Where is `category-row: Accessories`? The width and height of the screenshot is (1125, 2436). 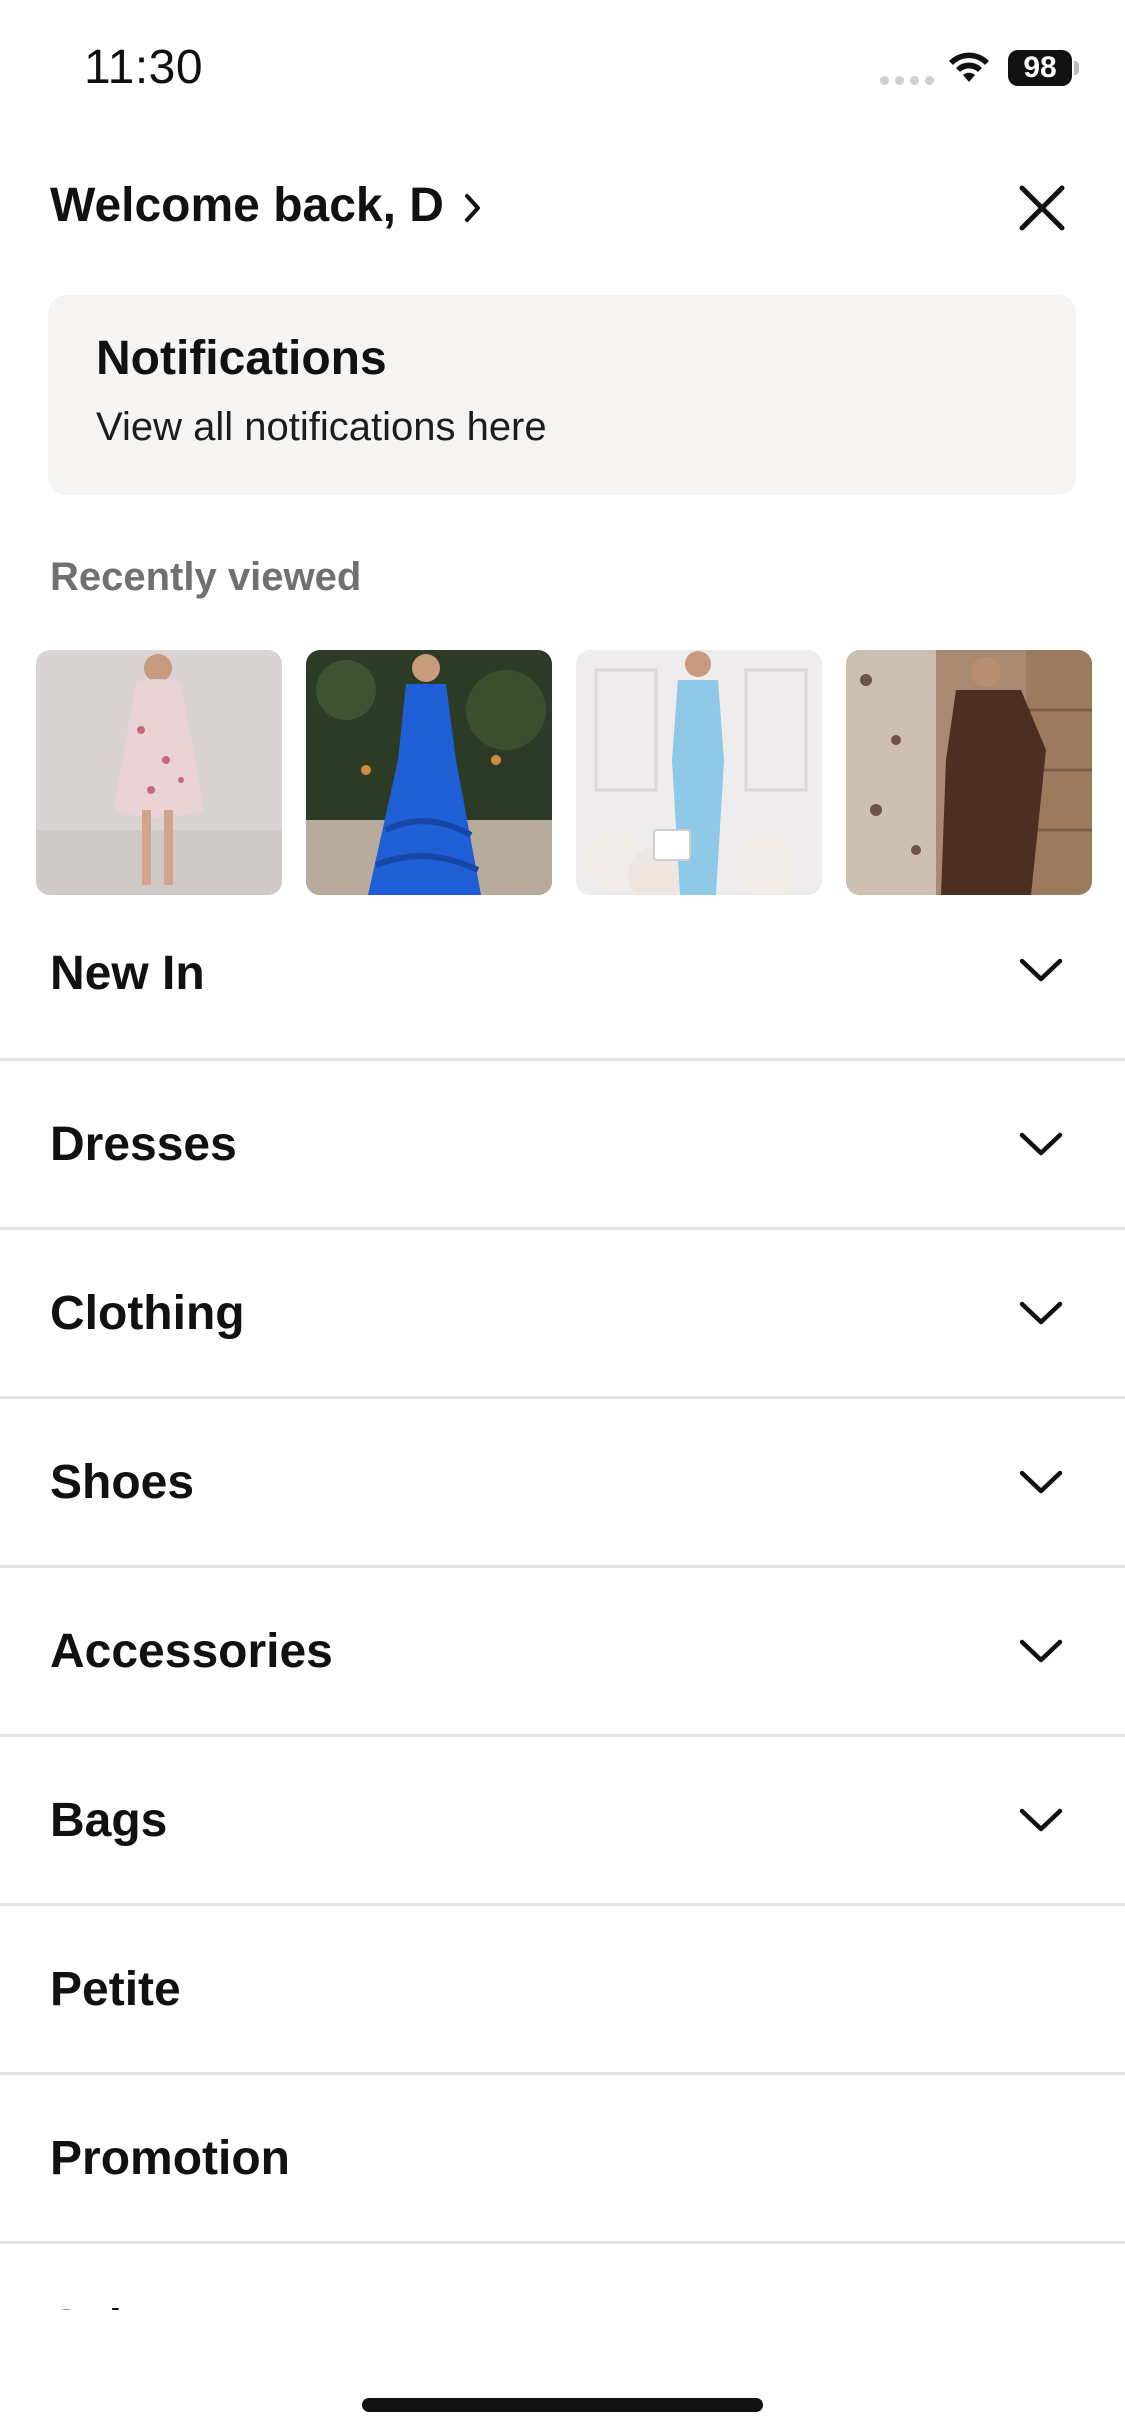
category-row: Accessories is located at coordinates (562, 1649).